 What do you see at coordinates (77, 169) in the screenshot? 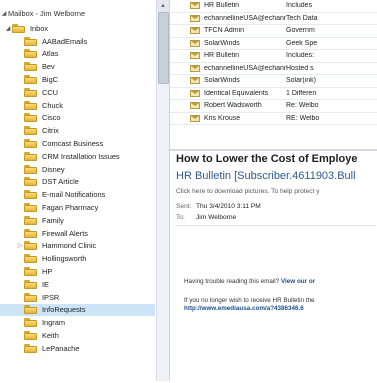
I see `folder-item: Disney` at bounding box center [77, 169].